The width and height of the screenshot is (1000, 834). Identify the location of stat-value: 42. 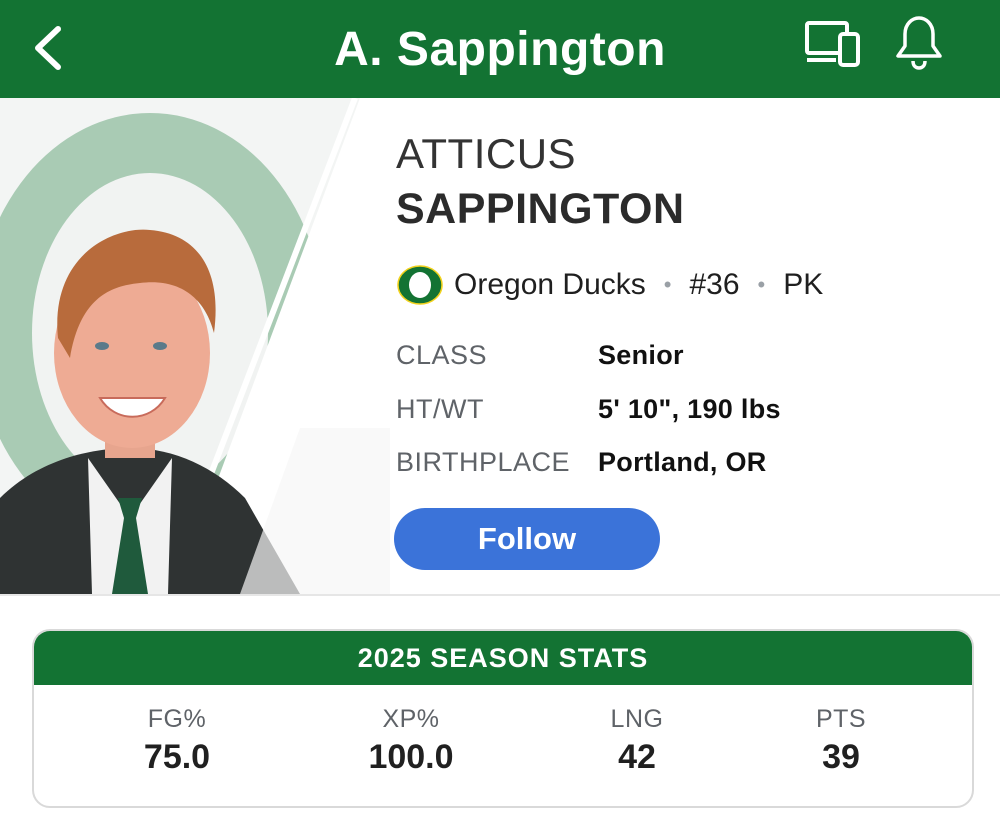
(637, 757).